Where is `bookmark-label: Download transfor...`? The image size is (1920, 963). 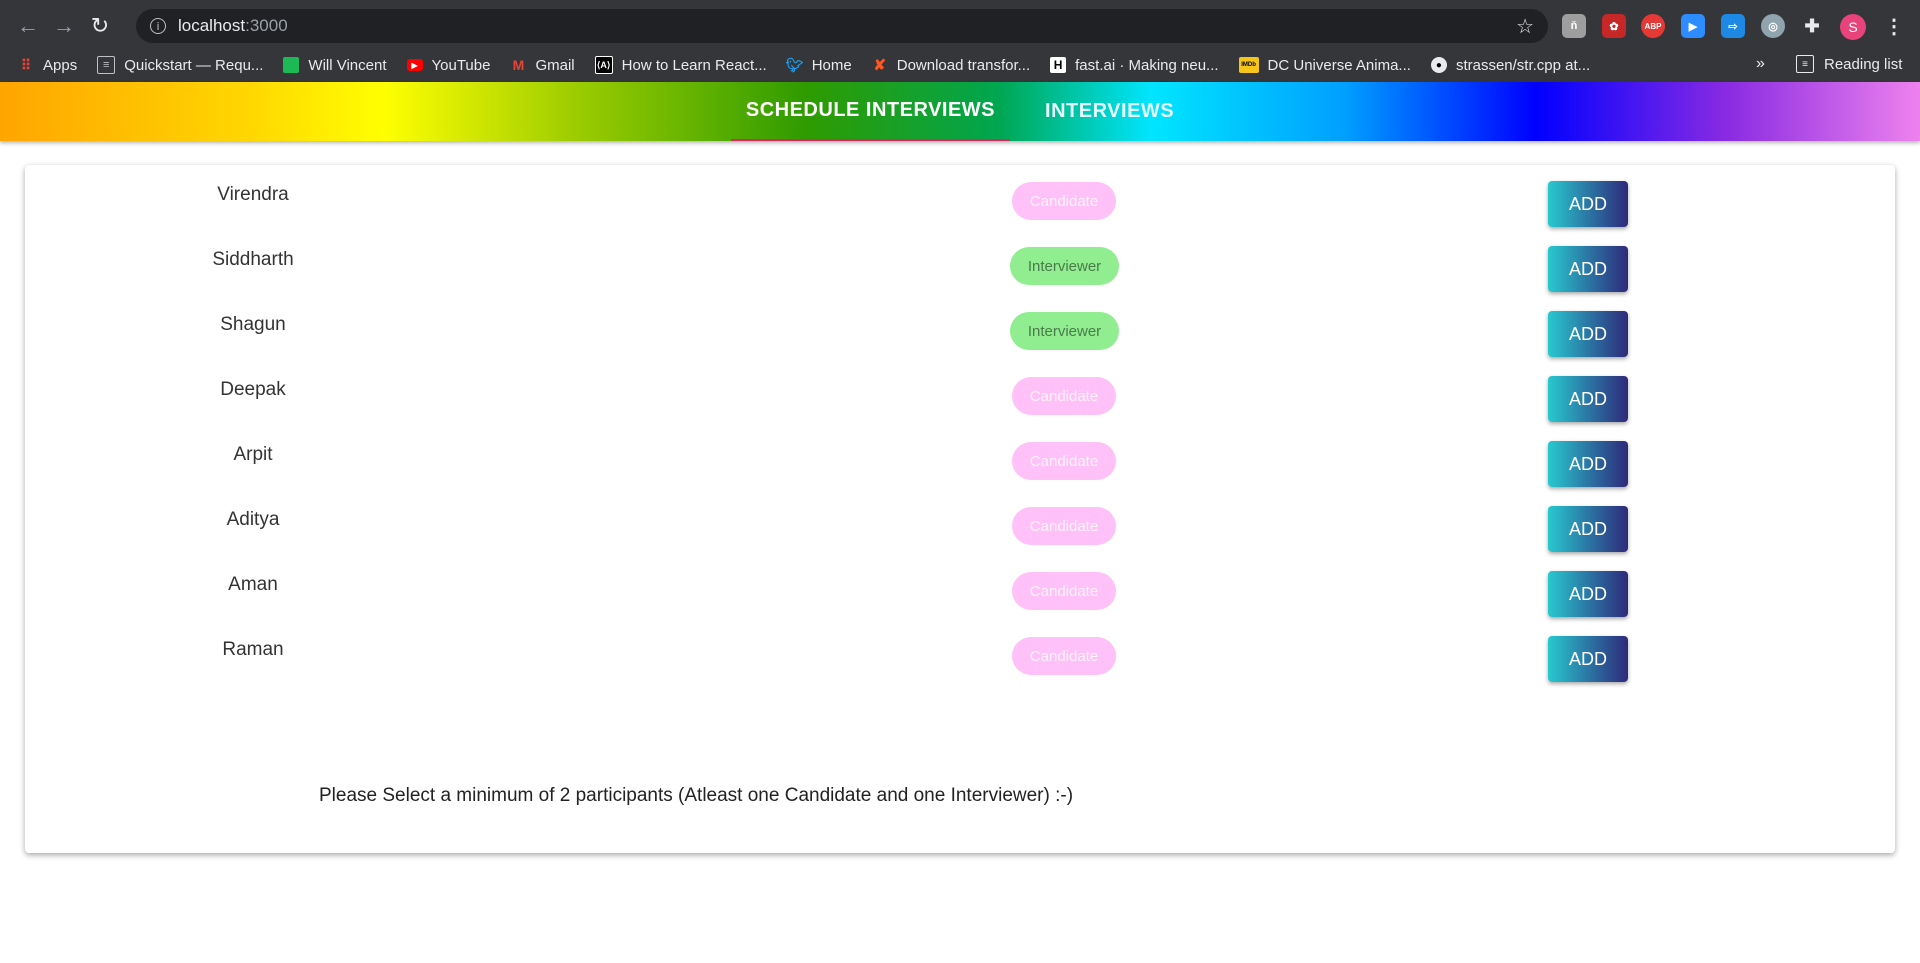 bookmark-label: Download transfor... is located at coordinates (963, 65).